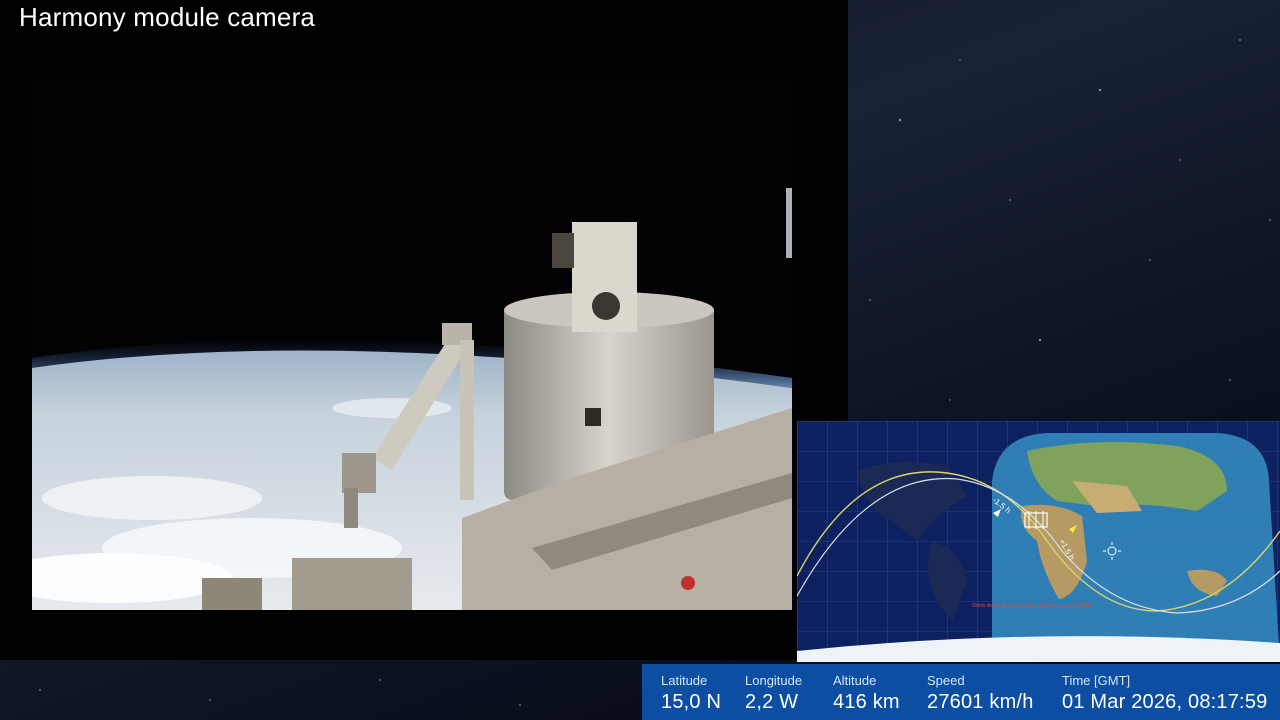 This screenshot has height=720, width=1280. Describe the element at coordinates (773, 689) in the screenshot. I see `longitude-readout: Longitude 2,2 W` at that location.